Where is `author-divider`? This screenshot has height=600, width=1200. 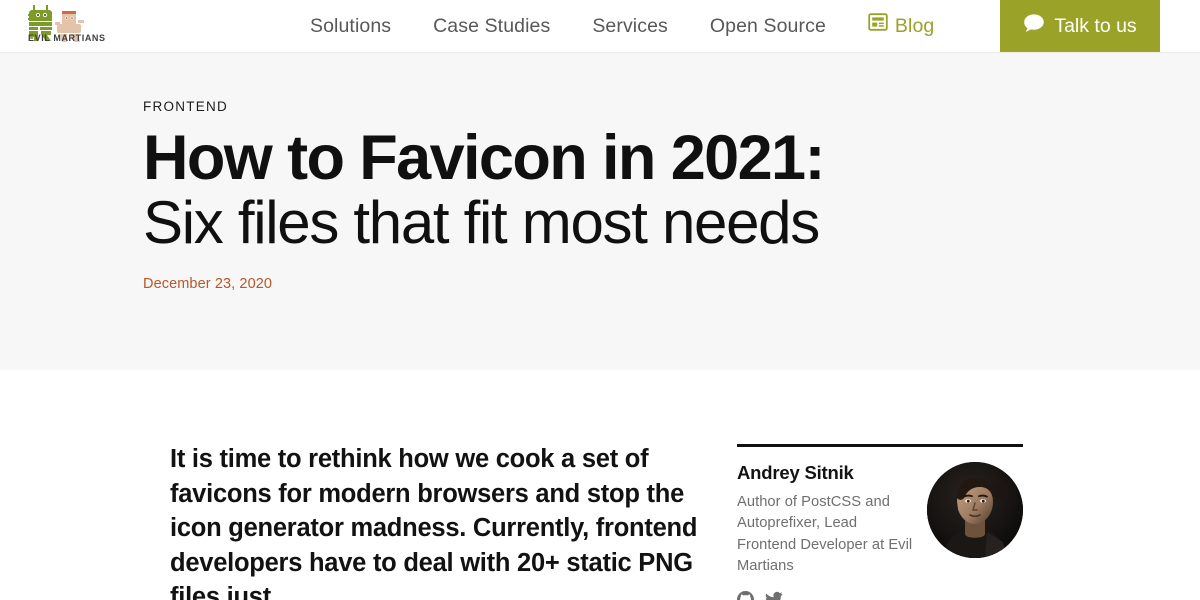
author-divider is located at coordinates (880, 445).